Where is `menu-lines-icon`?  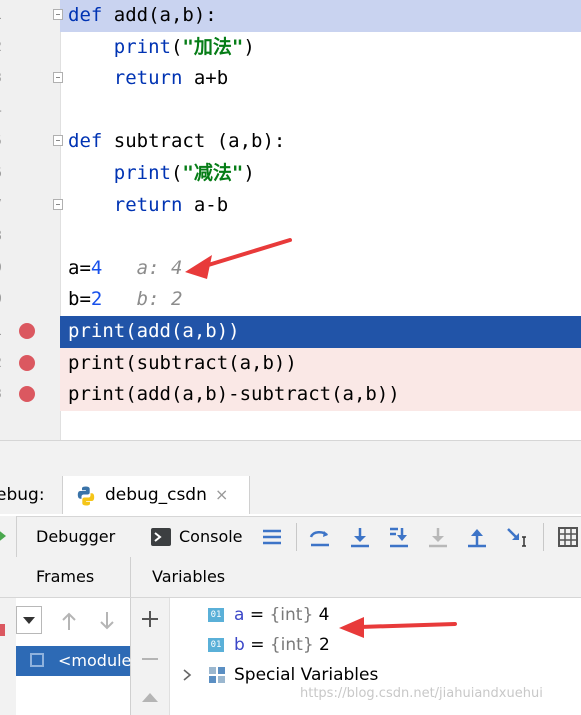 menu-lines-icon is located at coordinates (272, 537).